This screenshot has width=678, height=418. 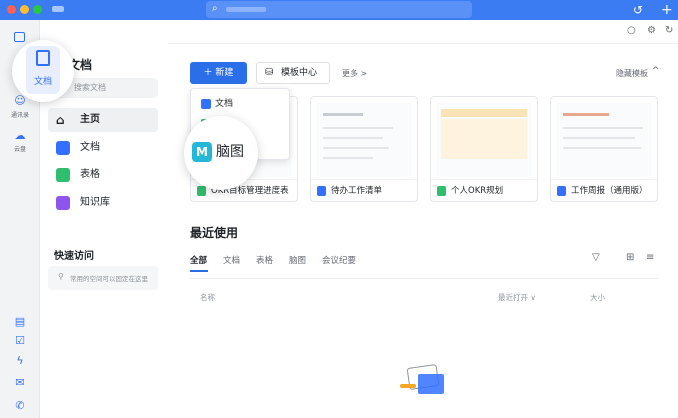 What do you see at coordinates (354, 73) in the screenshot?
I see `more-templates-link: 更多 >` at bounding box center [354, 73].